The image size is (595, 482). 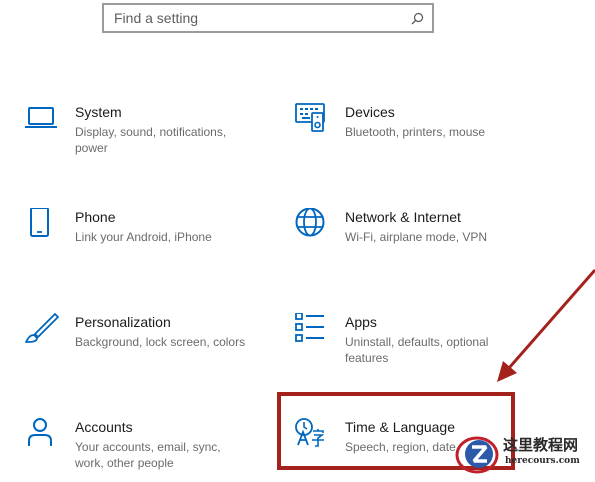 What do you see at coordinates (477, 455) in the screenshot?
I see `watermark-logo-icon` at bounding box center [477, 455].